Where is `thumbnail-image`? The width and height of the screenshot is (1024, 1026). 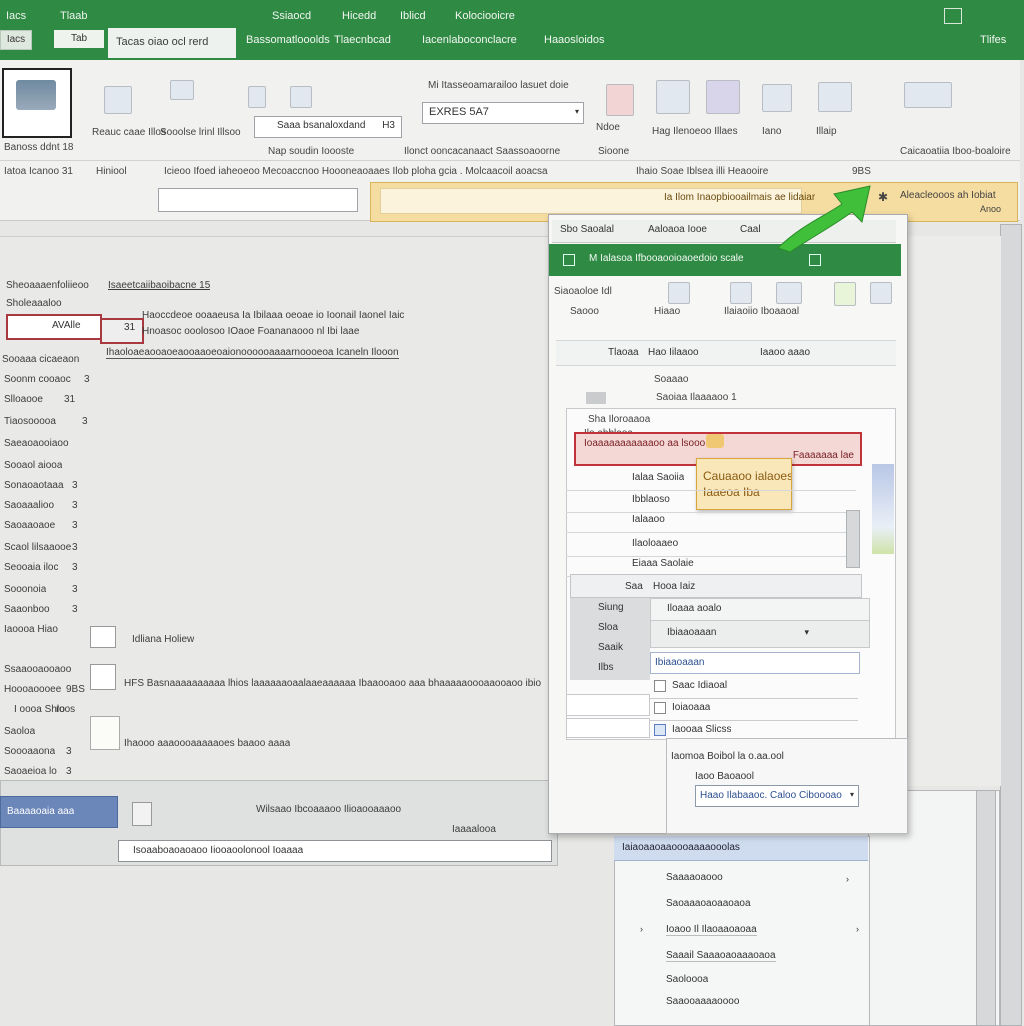
thumbnail-image is located at coordinates (37, 103).